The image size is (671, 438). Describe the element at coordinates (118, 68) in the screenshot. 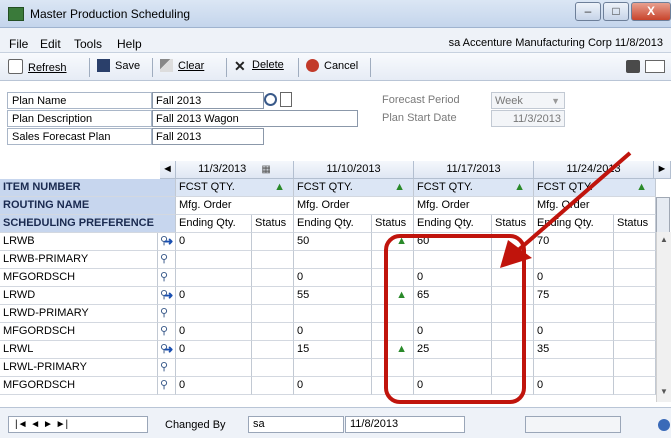

I see `save-button: Save` at that location.